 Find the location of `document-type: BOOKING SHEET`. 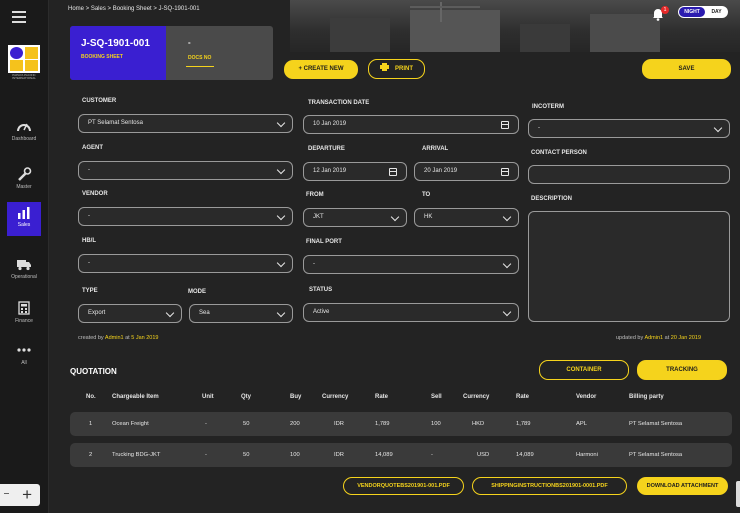

document-type: BOOKING SHEET is located at coordinates (102, 57).